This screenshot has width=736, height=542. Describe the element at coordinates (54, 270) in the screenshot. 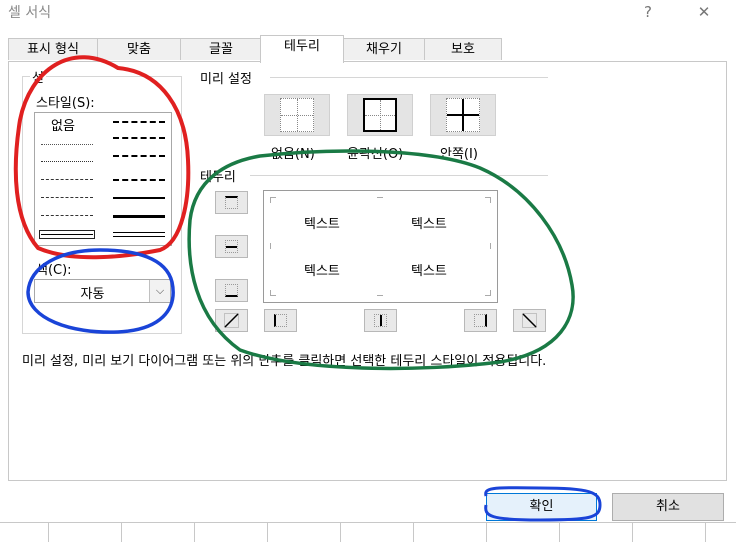

I see `color-label: 색(C):` at that location.